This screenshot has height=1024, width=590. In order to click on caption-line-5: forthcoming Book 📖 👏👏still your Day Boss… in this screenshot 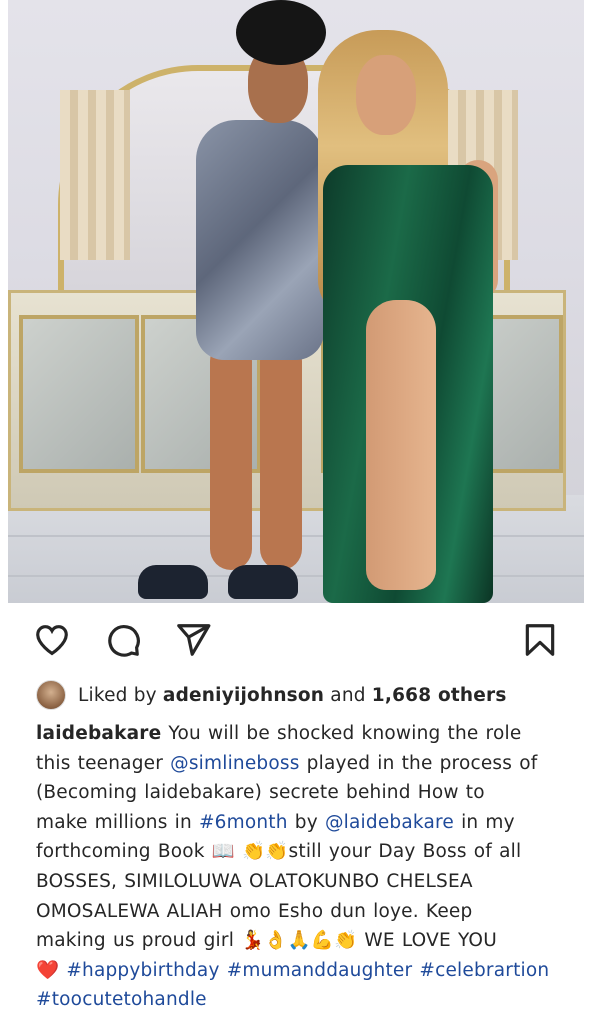, I will do `click(279, 852)`.